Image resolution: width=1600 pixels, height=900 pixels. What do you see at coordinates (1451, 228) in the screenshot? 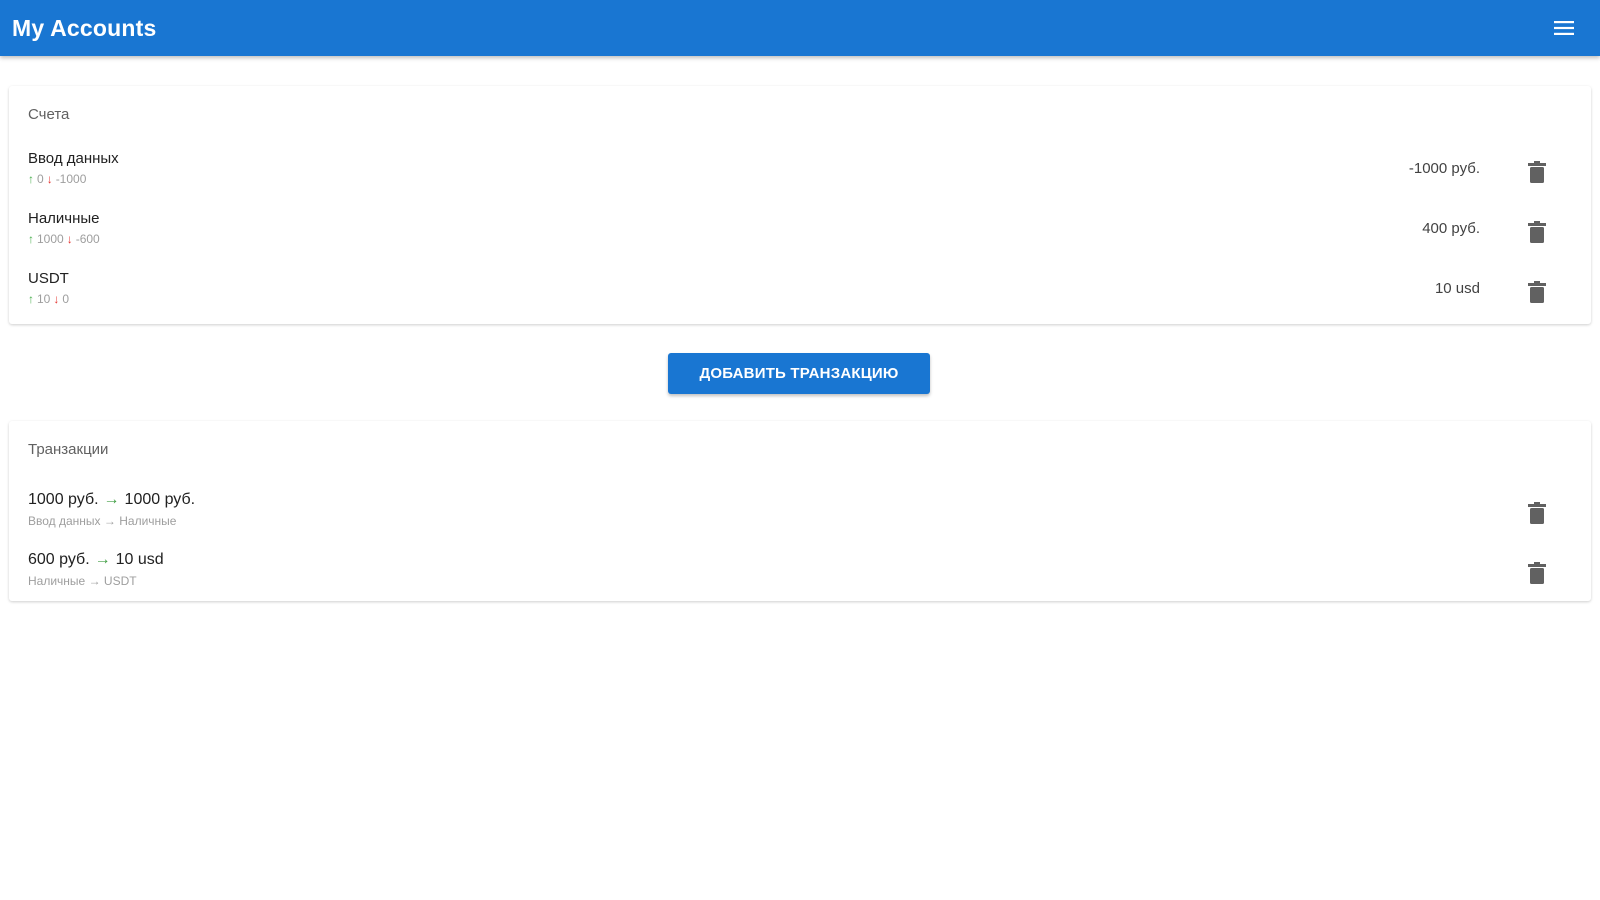
I see `account-balance: 400 руб.` at bounding box center [1451, 228].